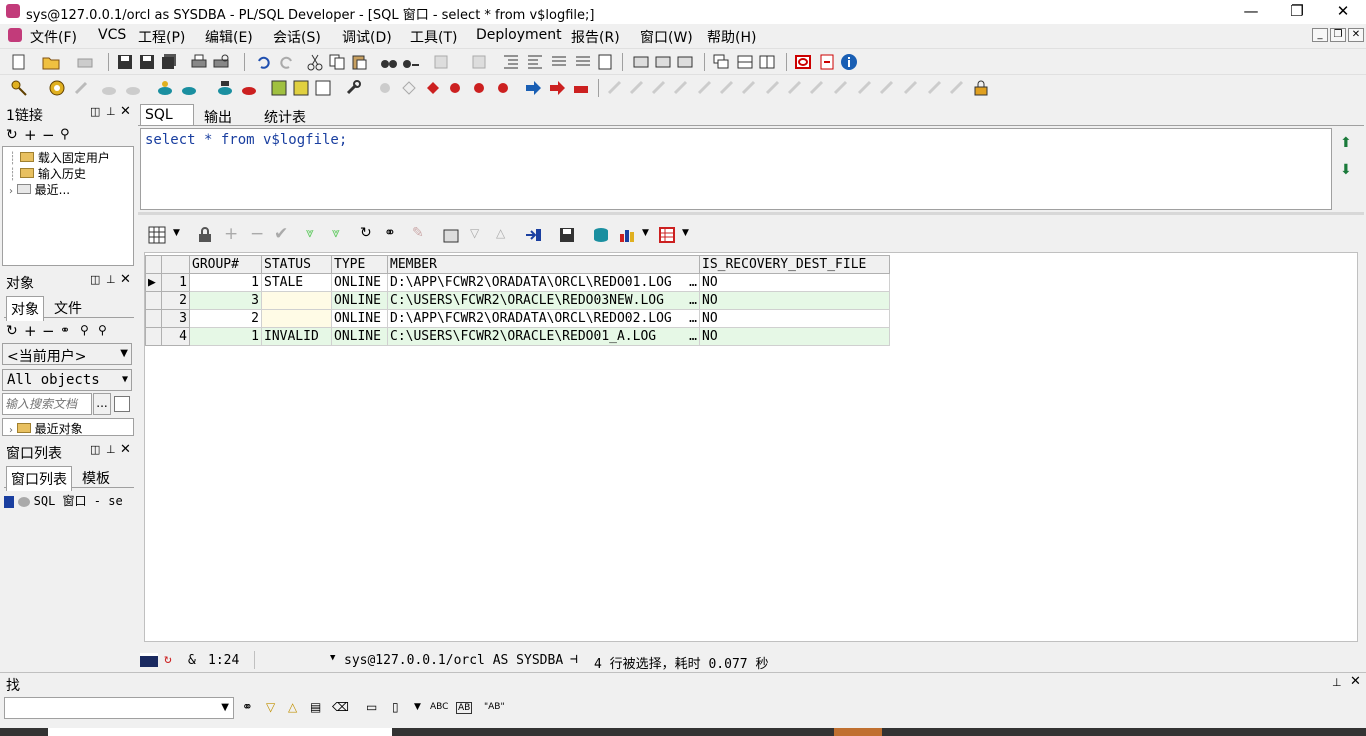 The height and width of the screenshot is (736, 1366). I want to click on col-header: TYPE, so click(359, 264).